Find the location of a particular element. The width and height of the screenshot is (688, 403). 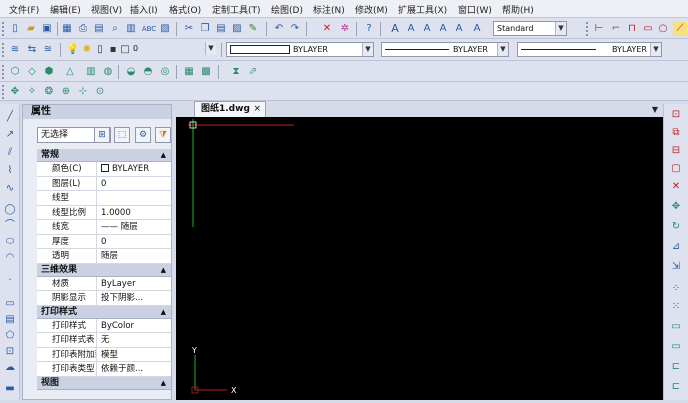

torus-icon: ◎ is located at coordinates (165, 72).